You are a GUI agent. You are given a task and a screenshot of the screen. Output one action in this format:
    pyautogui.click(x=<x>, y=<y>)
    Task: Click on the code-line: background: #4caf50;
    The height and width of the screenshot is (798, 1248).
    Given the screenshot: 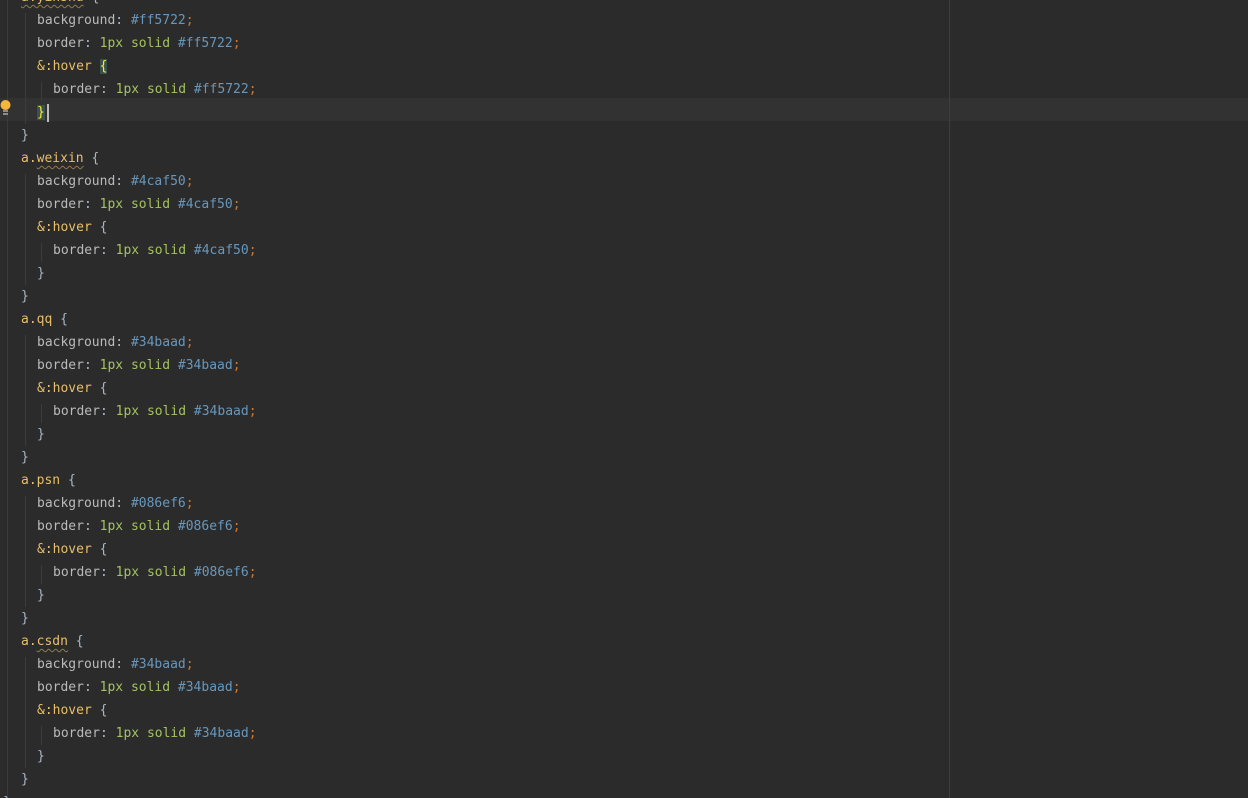 What is the action you would take?
    pyautogui.click(x=115, y=181)
    